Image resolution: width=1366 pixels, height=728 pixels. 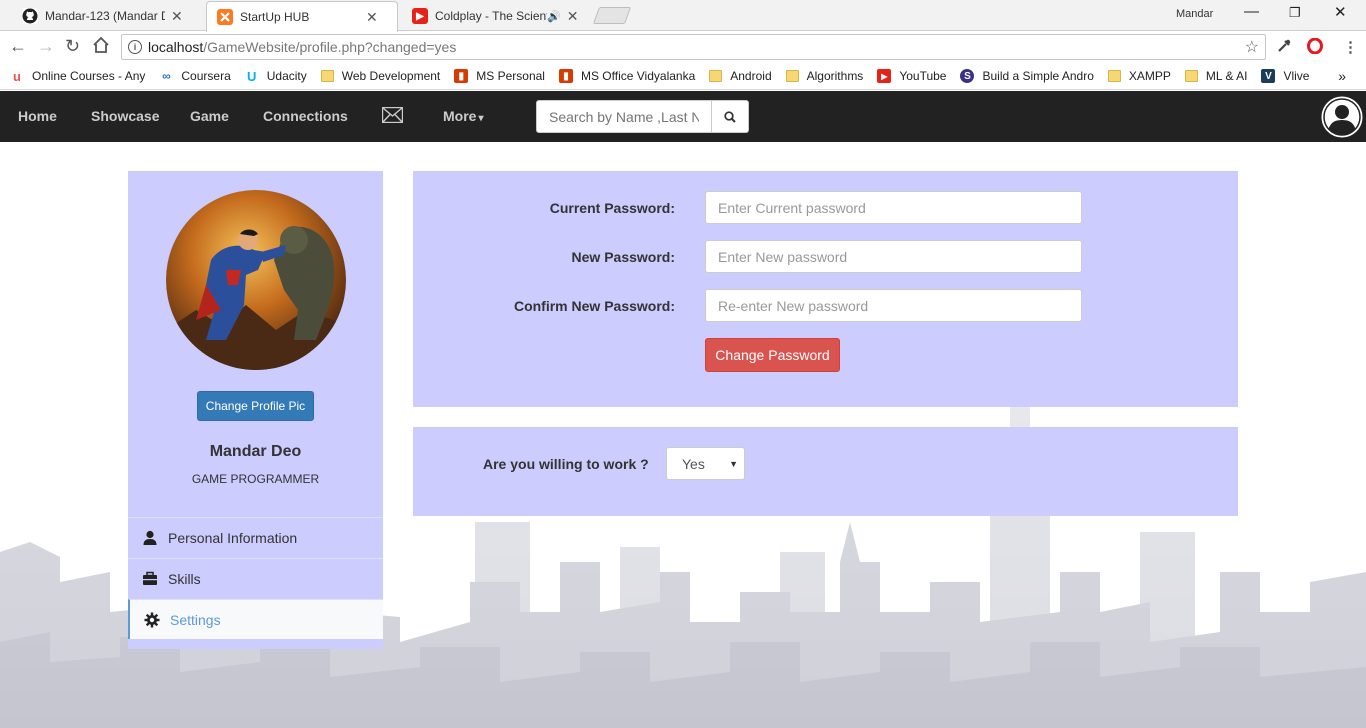 What do you see at coordinates (705, 463) in the screenshot?
I see `willing-to-work-select: Yes ▼` at bounding box center [705, 463].